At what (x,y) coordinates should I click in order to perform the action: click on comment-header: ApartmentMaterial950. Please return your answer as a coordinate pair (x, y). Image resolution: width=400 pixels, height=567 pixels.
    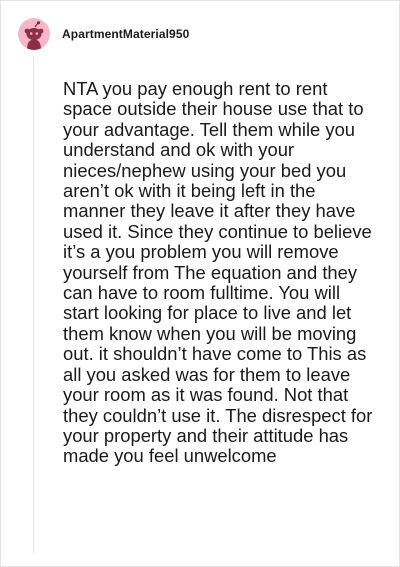
    Looking at the image, I should click on (103, 34).